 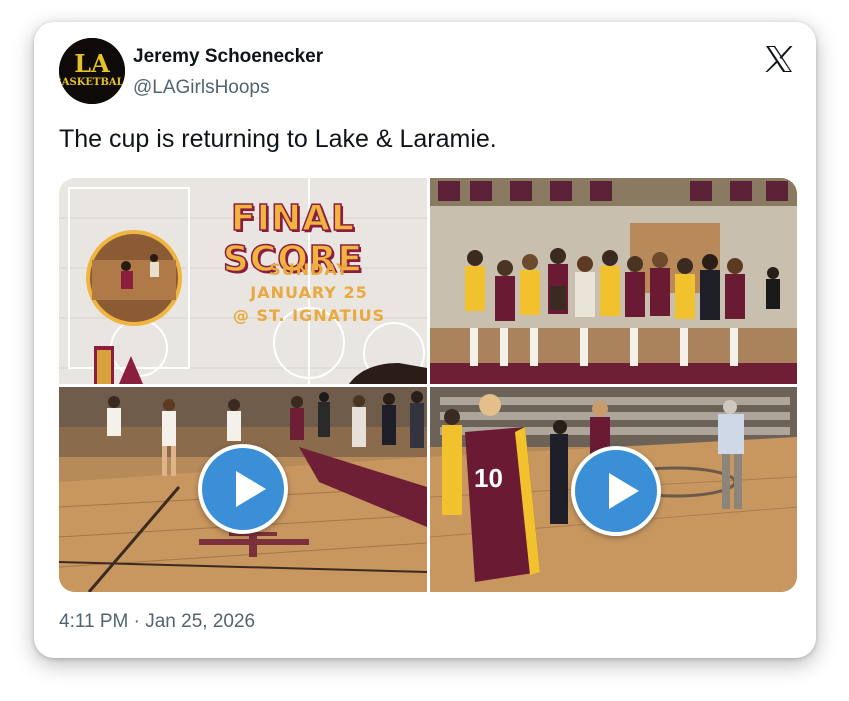 What do you see at coordinates (278, 139) in the screenshot?
I see `tweet-text: The cup is returning to Lake & Laramie.` at bounding box center [278, 139].